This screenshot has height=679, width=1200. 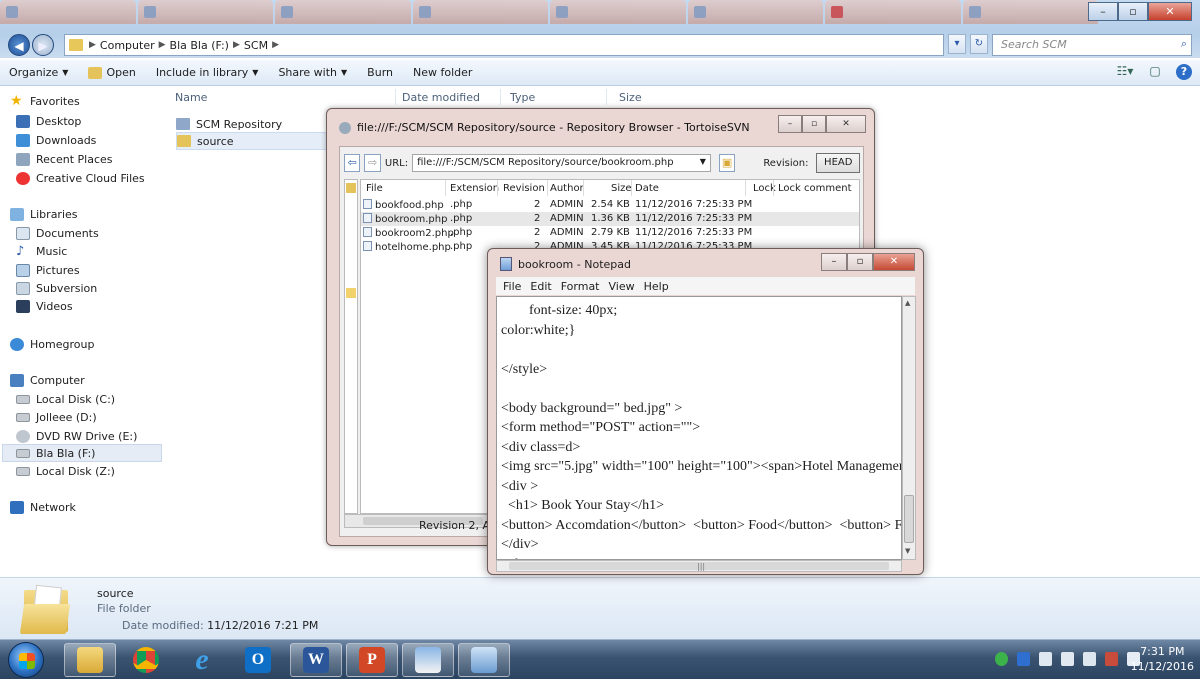 I want to click on taskbar-explorer, so click(x=90, y=660).